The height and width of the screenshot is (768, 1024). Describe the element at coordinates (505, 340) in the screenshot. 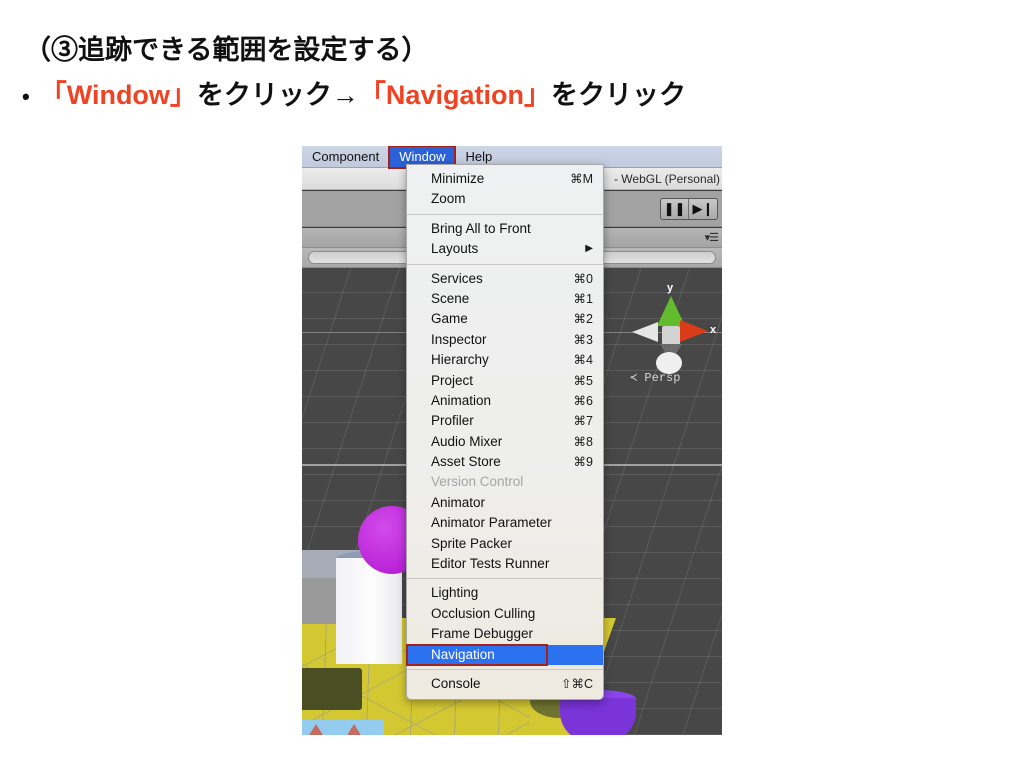

I see `menu-item-inspector: Inspector ⌘3` at that location.